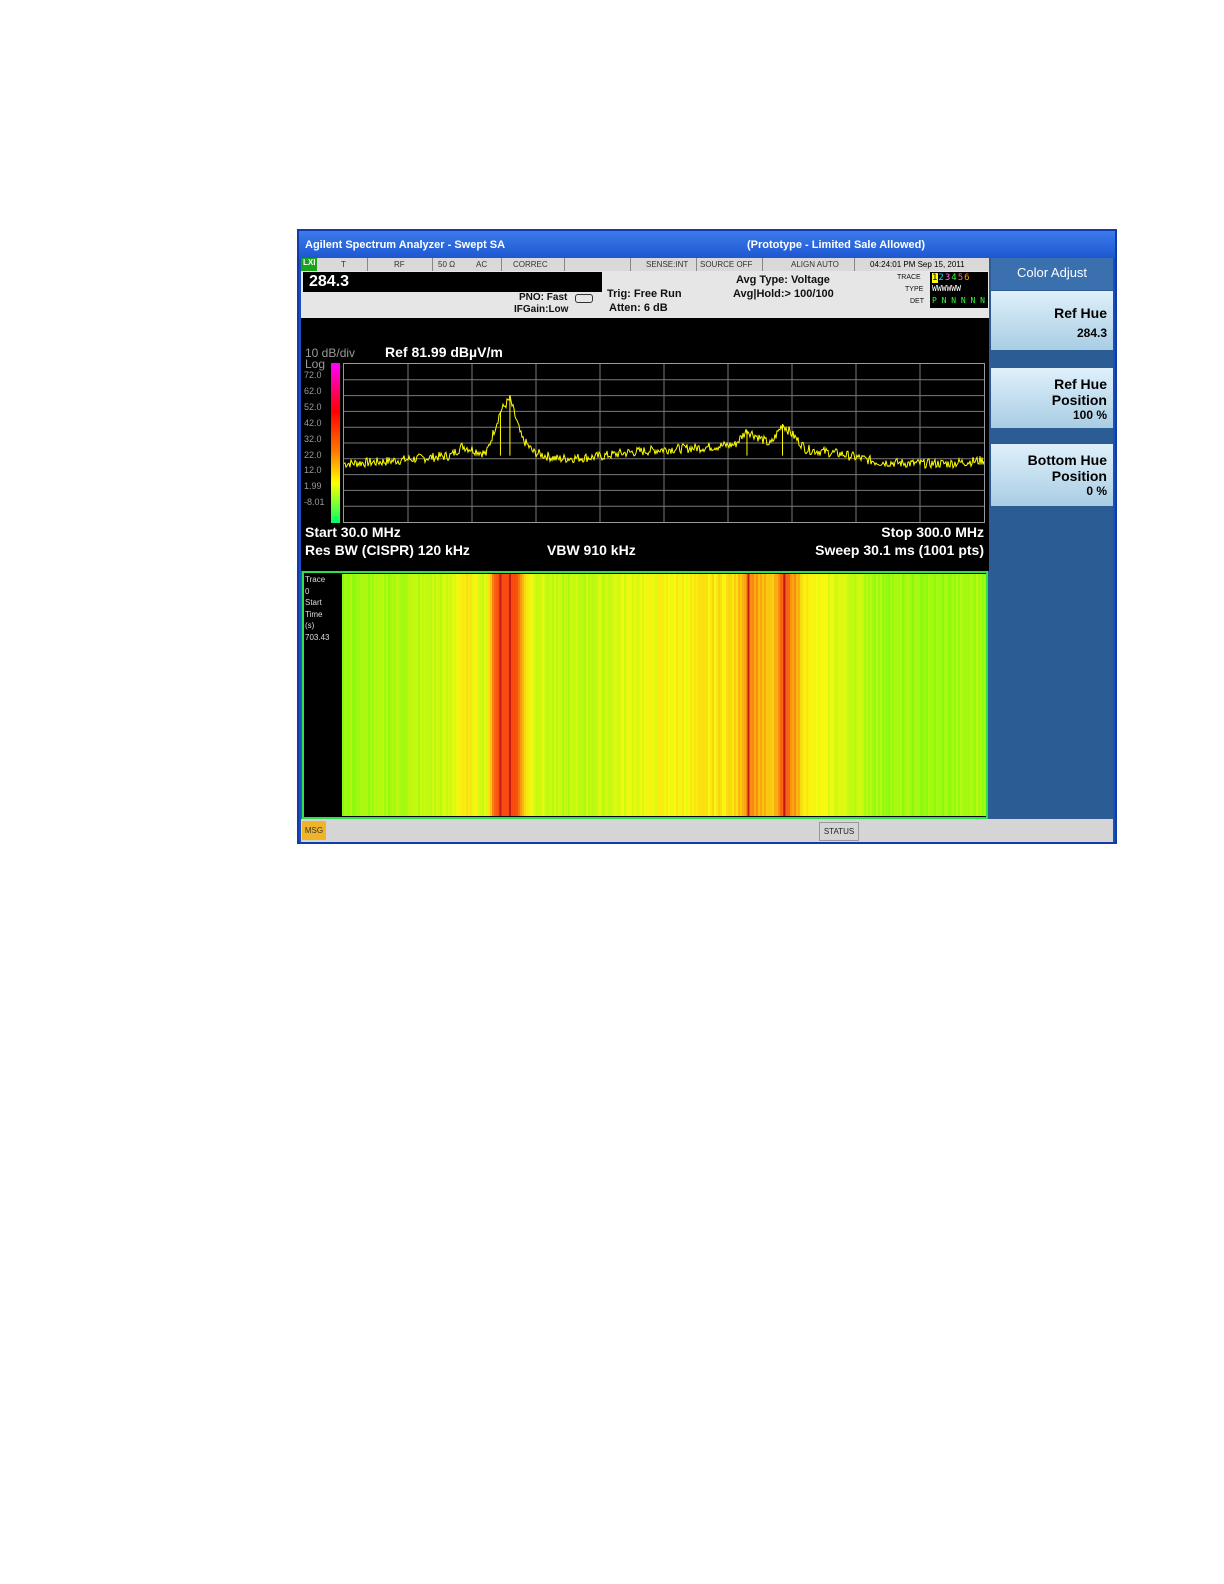 The image size is (1224, 1584). Describe the element at coordinates (543, 297) in the screenshot. I see `pno-setting: PNO: Fast` at that location.